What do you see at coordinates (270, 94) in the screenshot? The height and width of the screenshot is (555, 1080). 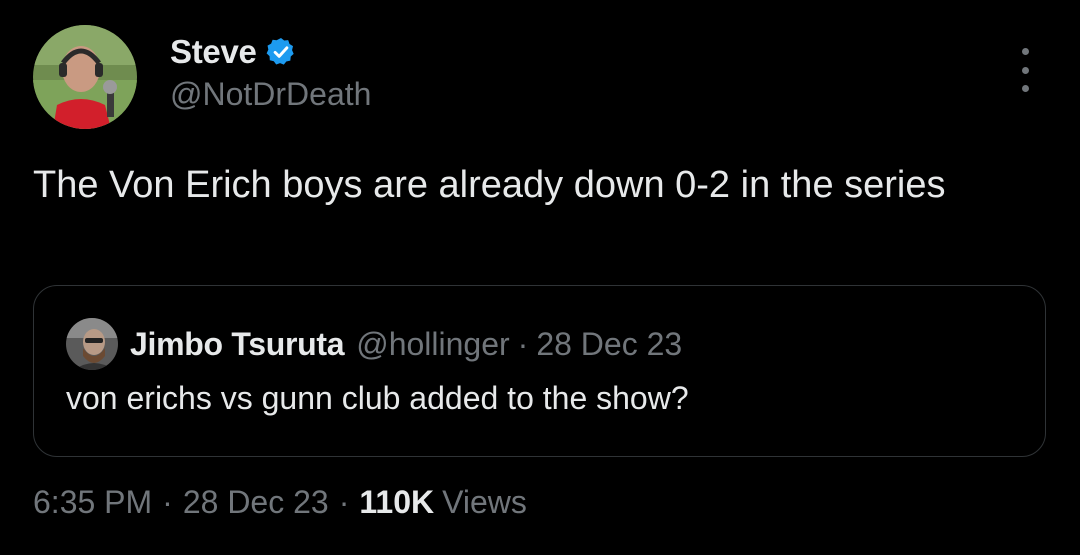 I see `author-handle: @NotDrDeath` at bounding box center [270, 94].